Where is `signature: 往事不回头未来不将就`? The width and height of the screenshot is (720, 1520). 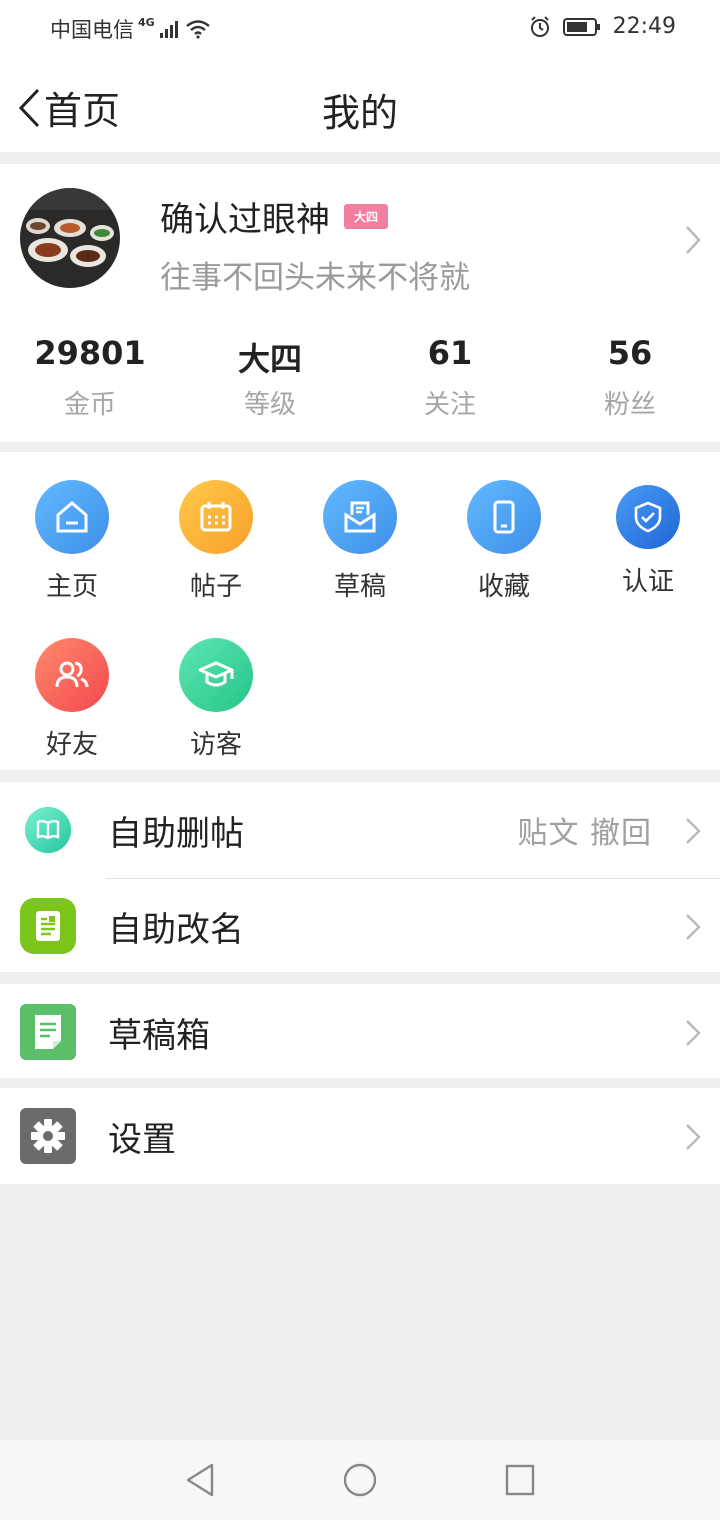
signature: 往事不回头未来不将就 is located at coordinates (315, 278).